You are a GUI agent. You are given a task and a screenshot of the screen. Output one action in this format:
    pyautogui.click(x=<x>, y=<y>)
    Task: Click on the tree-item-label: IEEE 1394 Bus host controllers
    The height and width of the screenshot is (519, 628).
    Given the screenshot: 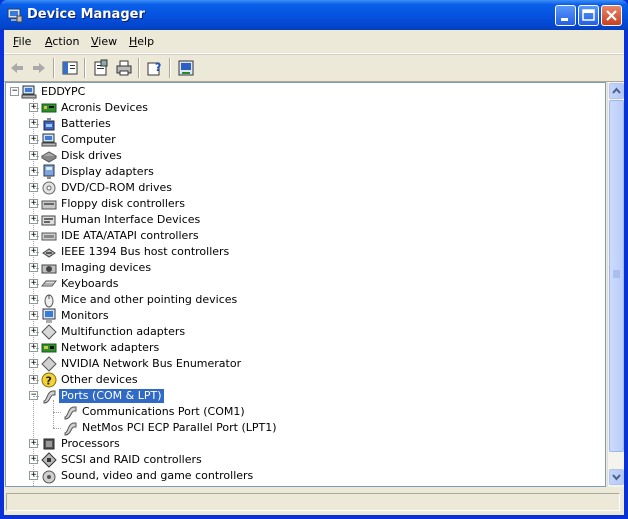 What is the action you would take?
    pyautogui.click(x=145, y=252)
    